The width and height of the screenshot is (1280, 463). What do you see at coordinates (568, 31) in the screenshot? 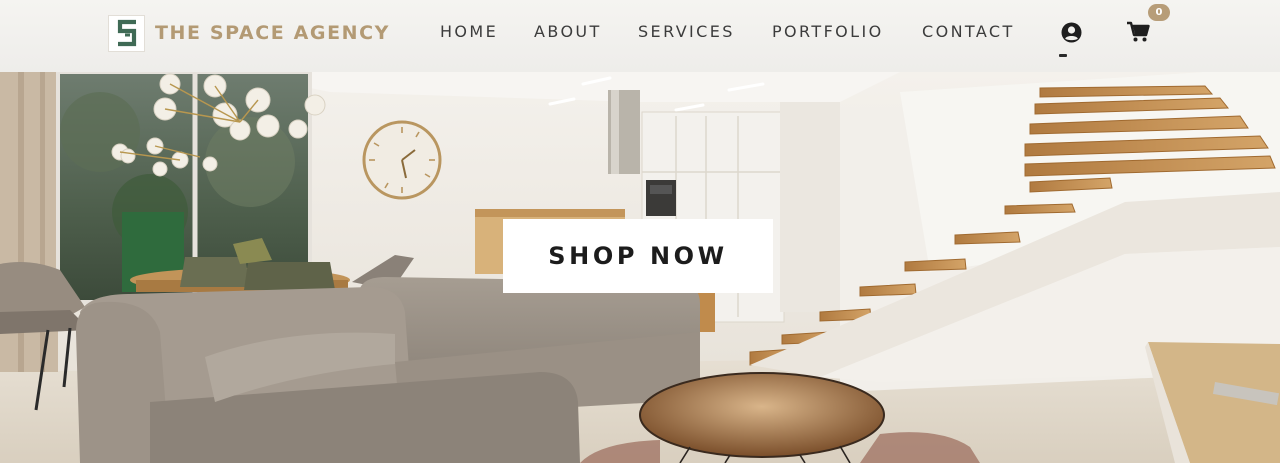
I see `nav-about: ABOUT` at bounding box center [568, 31].